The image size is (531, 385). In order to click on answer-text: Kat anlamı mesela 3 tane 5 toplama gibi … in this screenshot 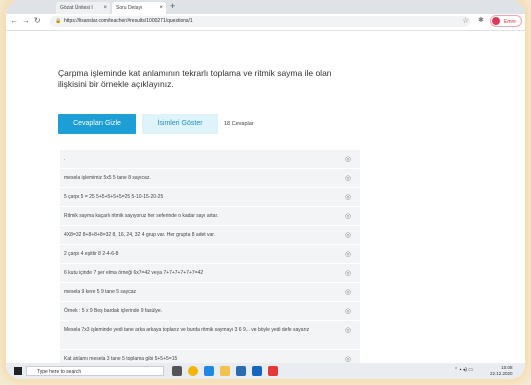, I will do `click(121, 359)`.